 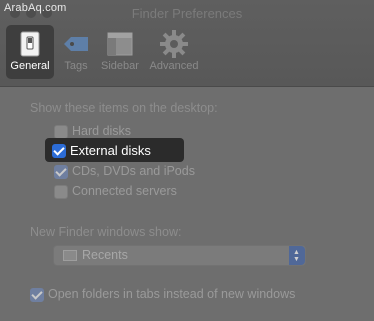 I want to click on external-disks-checkbox, so click(x=59, y=151).